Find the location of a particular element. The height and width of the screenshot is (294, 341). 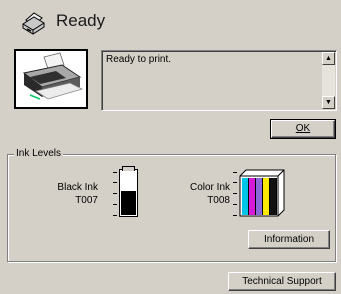

color-ink-cartridge is located at coordinates (262, 193).